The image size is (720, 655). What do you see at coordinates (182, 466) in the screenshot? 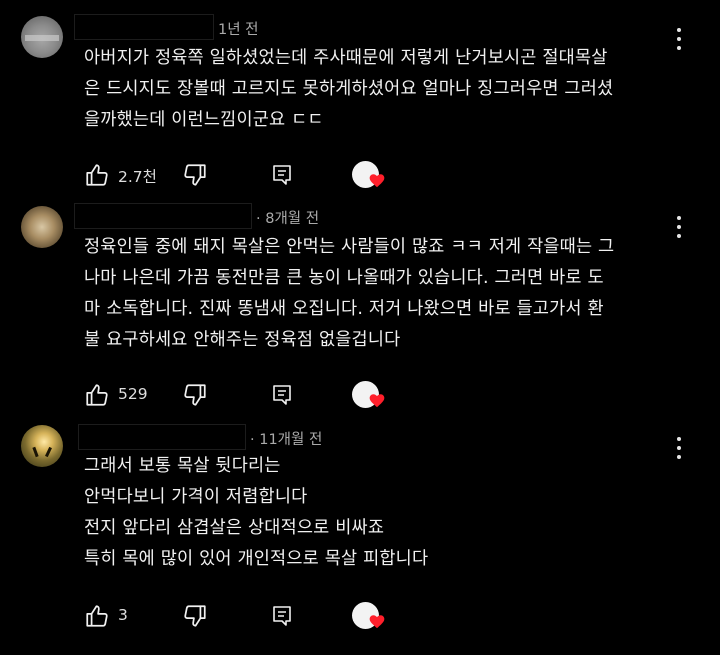
I see `comment-line: 그래서 보통 목살 뒷다리는` at bounding box center [182, 466].